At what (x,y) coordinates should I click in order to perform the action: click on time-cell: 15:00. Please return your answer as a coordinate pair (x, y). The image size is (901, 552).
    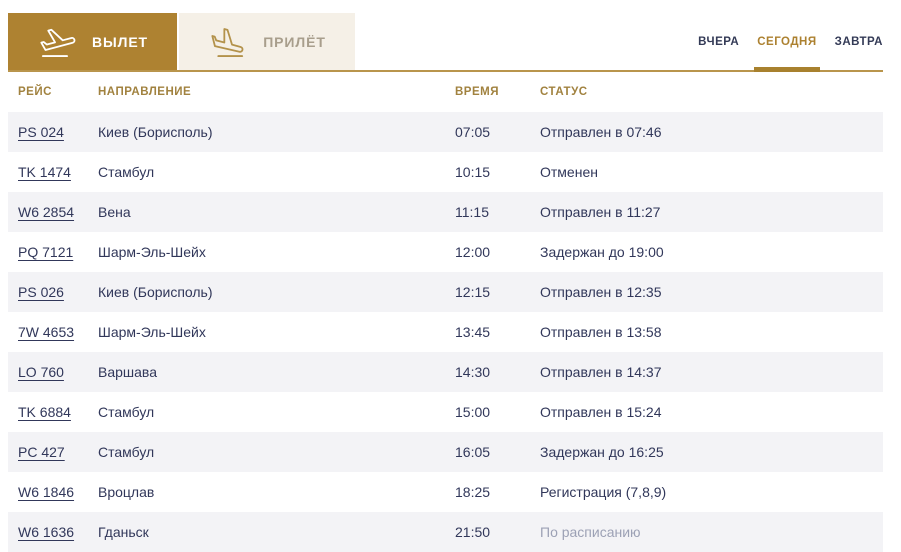
    Looking at the image, I should click on (473, 412).